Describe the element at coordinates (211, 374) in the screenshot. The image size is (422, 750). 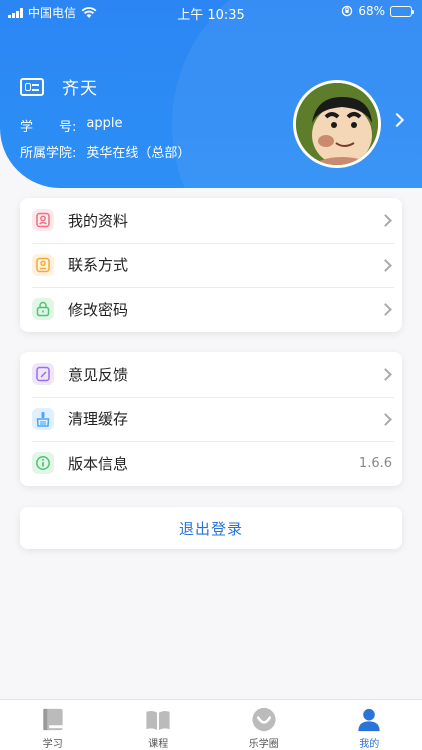
I see `menu-item-feedback: 意见反馈` at that location.